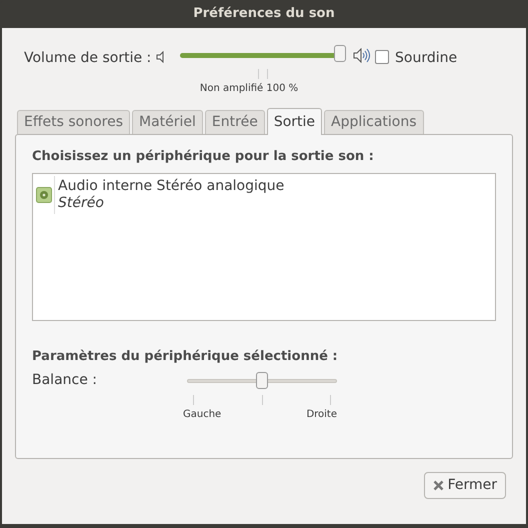  Describe the element at coordinates (88, 58) in the screenshot. I see `volume-label: Volume de sortie :` at that location.